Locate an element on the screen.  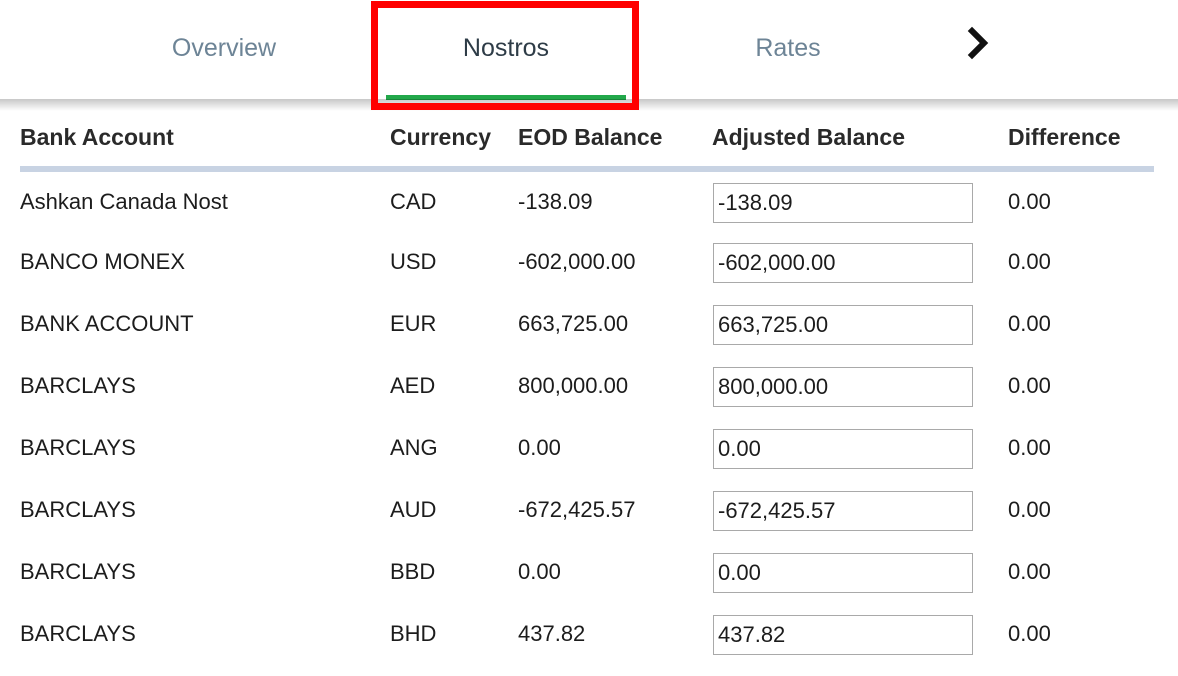
eod-balance-cell: -602,000.00 is located at coordinates (577, 261).